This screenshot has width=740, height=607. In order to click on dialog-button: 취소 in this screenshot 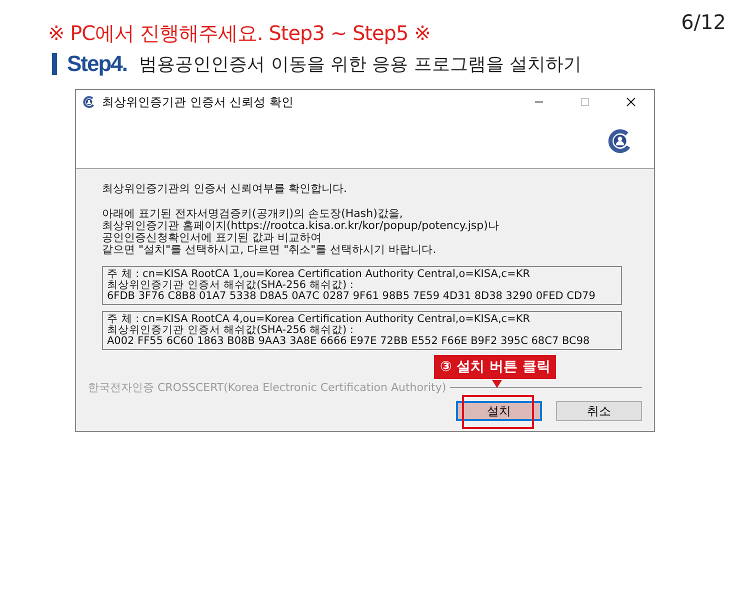, I will do `click(599, 411)`.